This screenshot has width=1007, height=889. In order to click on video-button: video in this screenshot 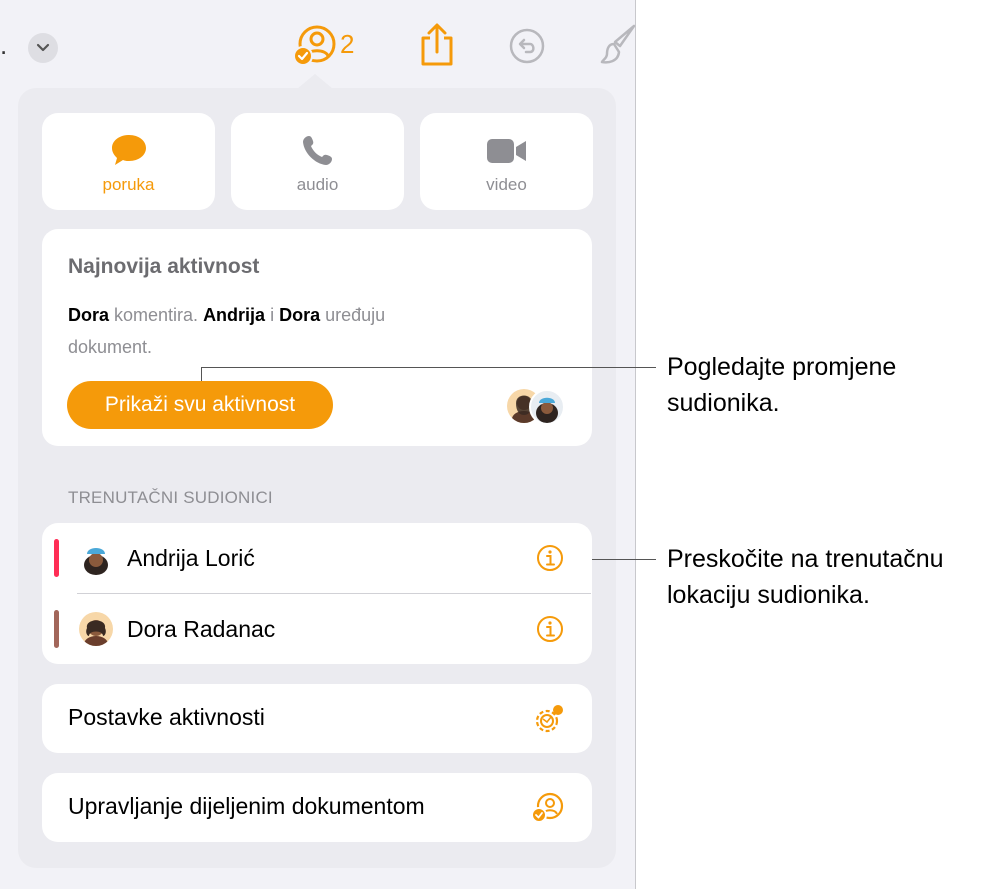, I will do `click(506, 161)`.